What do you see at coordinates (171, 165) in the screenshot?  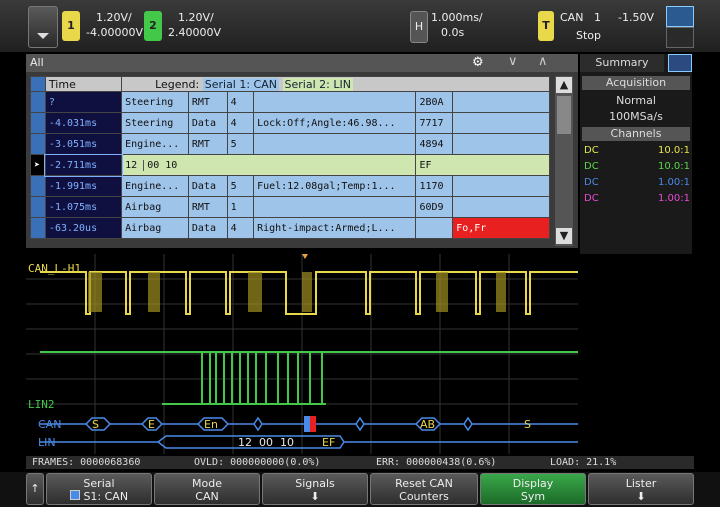 I see `lin-byte-2: 10` at bounding box center [171, 165].